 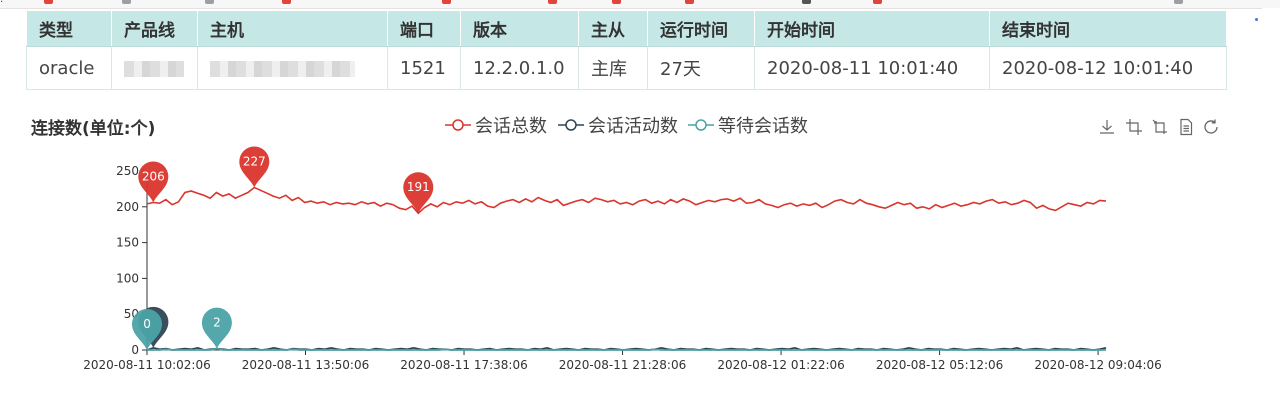 What do you see at coordinates (93, 129) in the screenshot?
I see `chart-title: 连接数(单位:个)` at bounding box center [93, 129].